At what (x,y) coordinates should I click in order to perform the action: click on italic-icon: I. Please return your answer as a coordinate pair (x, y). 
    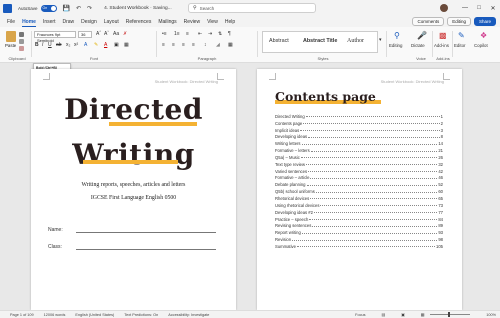
    Looking at the image, I should click on (42, 45).